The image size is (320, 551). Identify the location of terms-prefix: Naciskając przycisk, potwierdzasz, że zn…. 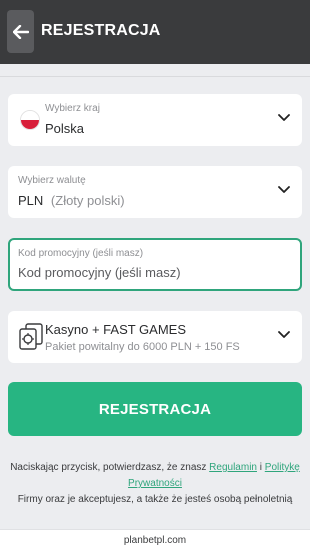
(108, 467).